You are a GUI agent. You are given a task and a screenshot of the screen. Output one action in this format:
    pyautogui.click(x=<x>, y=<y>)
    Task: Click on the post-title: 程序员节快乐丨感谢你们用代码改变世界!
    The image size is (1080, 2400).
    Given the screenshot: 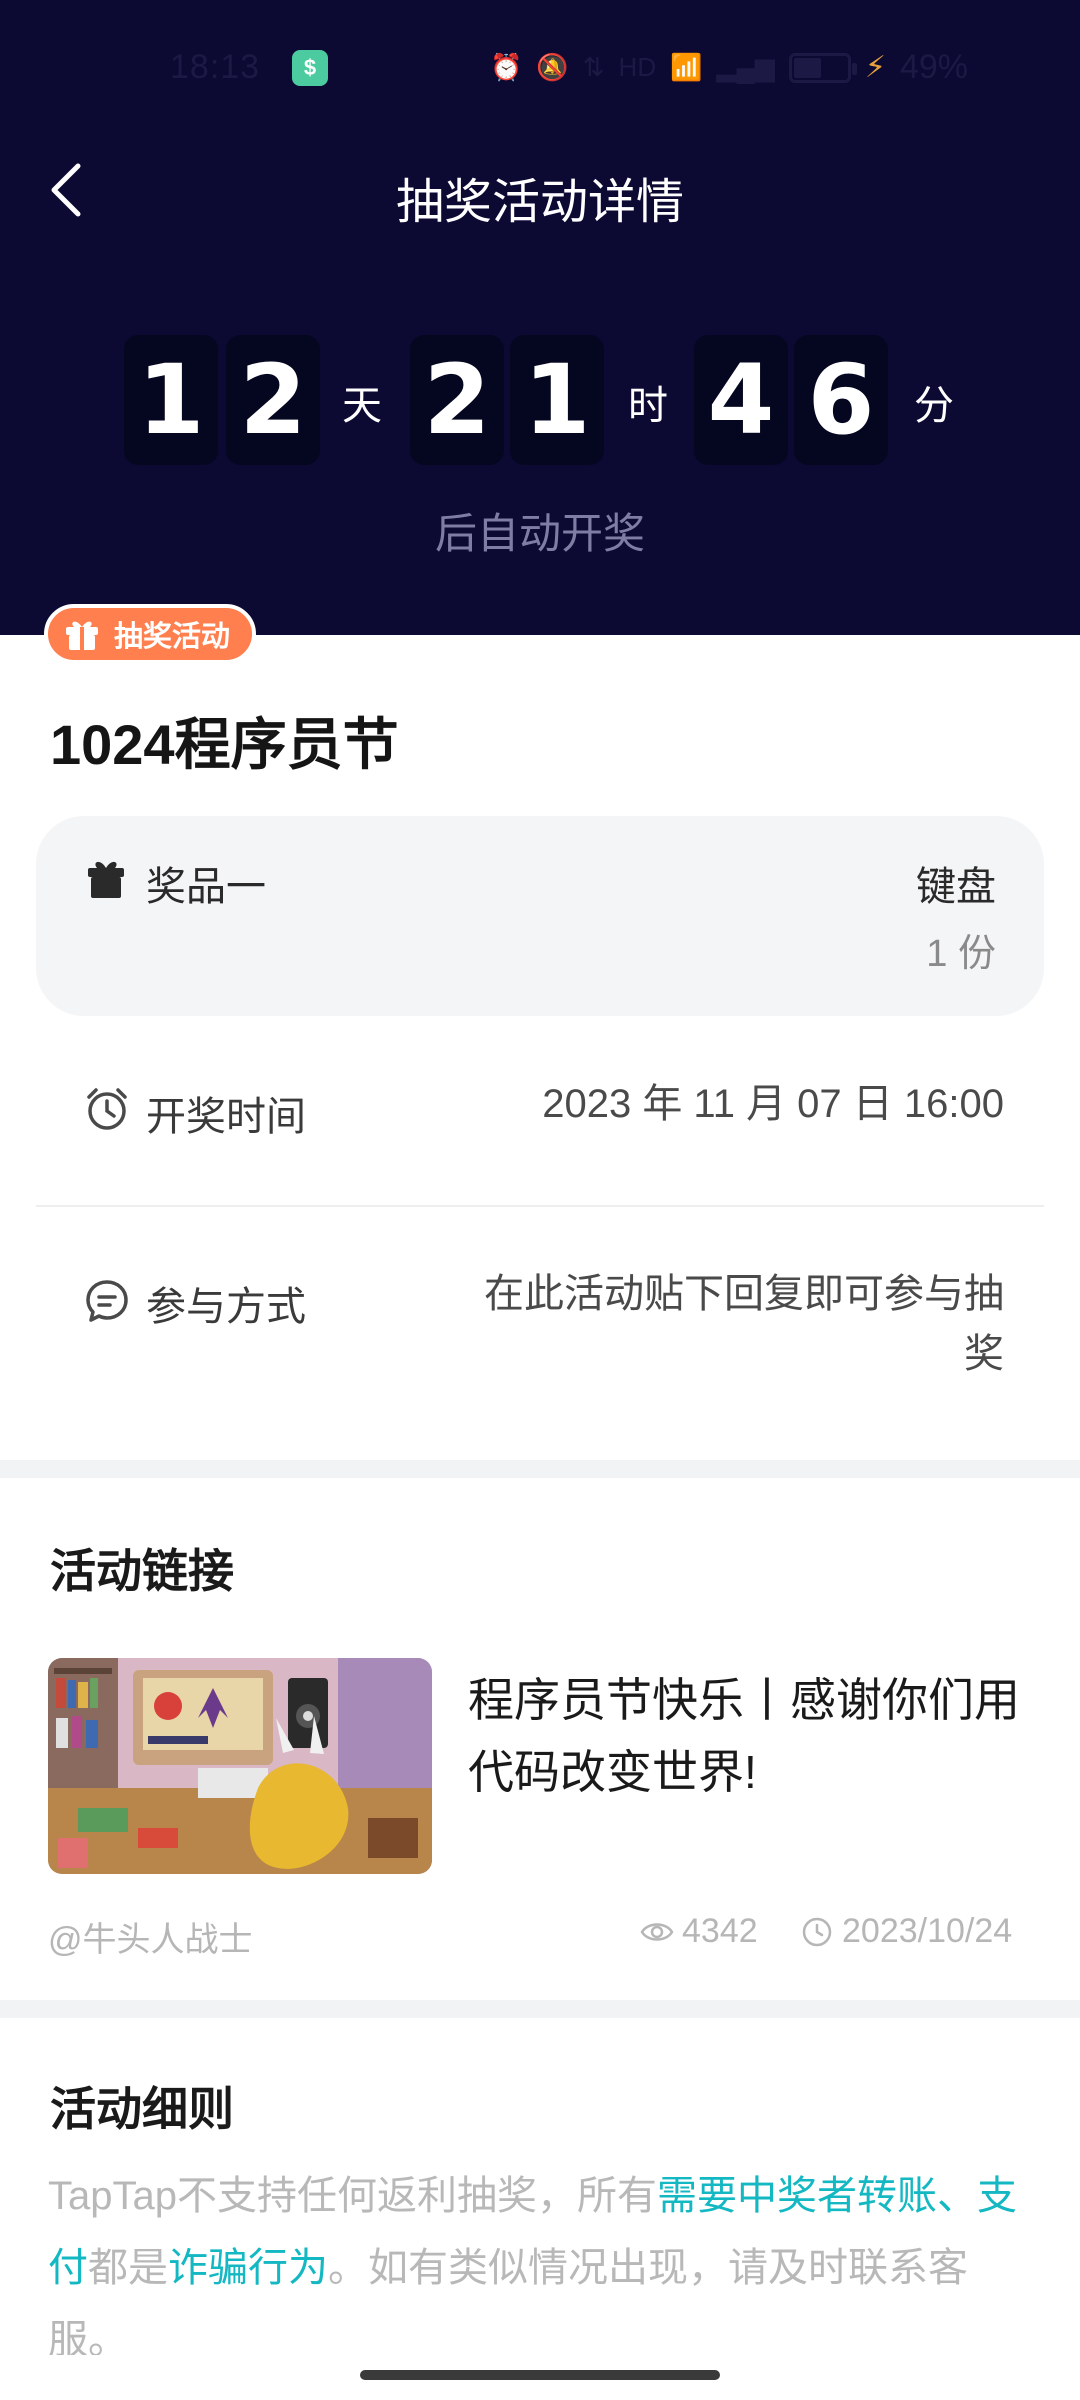 What is the action you would take?
    pyautogui.click(x=744, y=1736)
    